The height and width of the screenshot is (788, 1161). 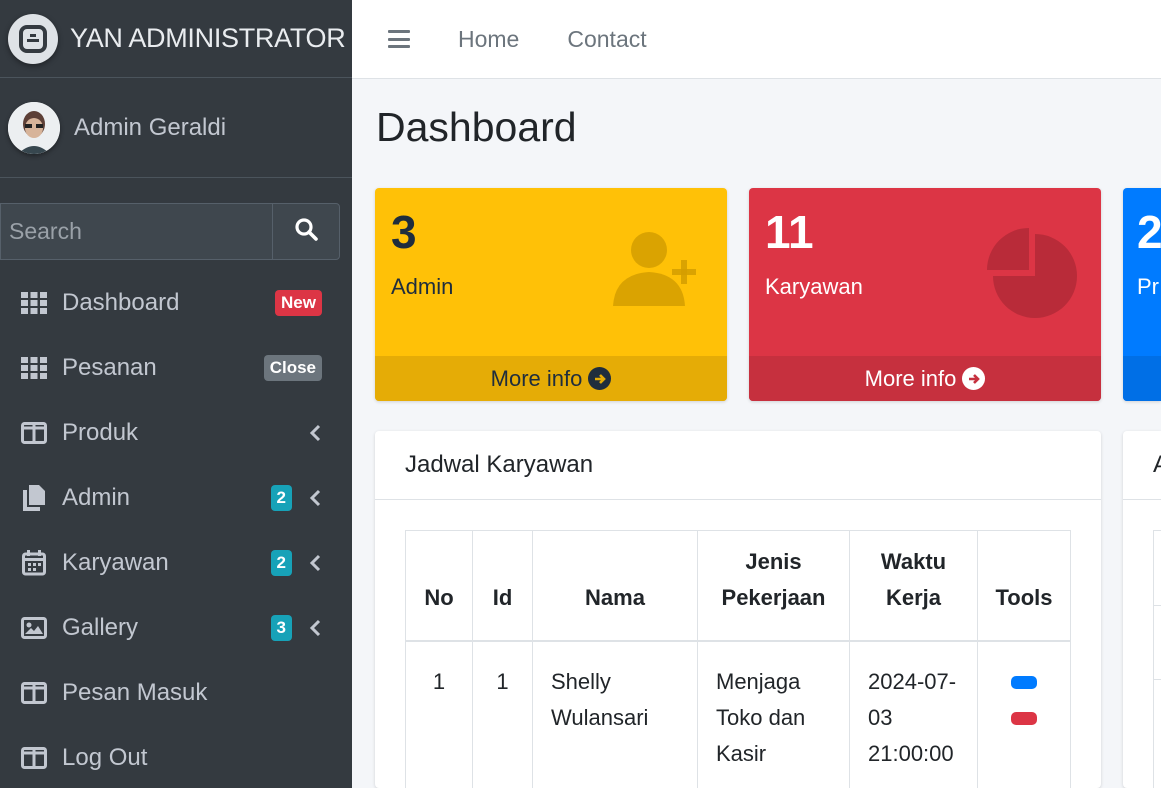 What do you see at coordinates (135, 692) in the screenshot?
I see `sidebar-item-label: Pesan Masuk` at bounding box center [135, 692].